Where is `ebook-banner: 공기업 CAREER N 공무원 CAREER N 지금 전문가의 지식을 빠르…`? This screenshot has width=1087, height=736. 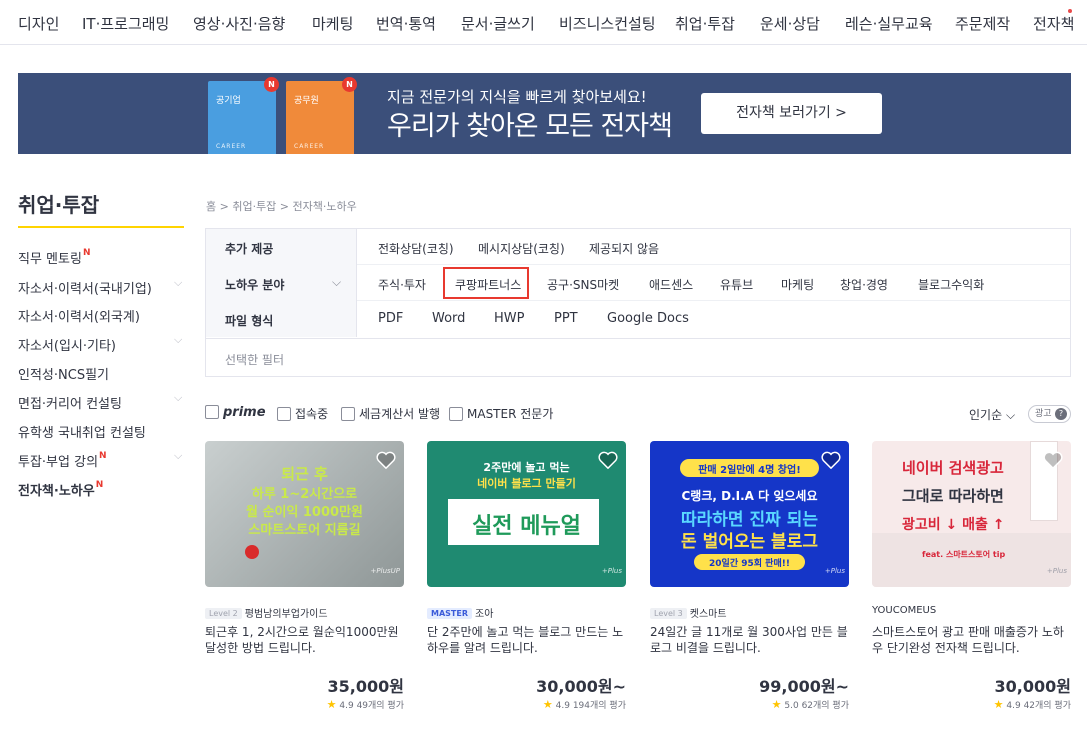 ebook-banner: 공기업 CAREER N 공무원 CAREER N 지금 전문가의 지식을 빠르… is located at coordinates (544, 113).